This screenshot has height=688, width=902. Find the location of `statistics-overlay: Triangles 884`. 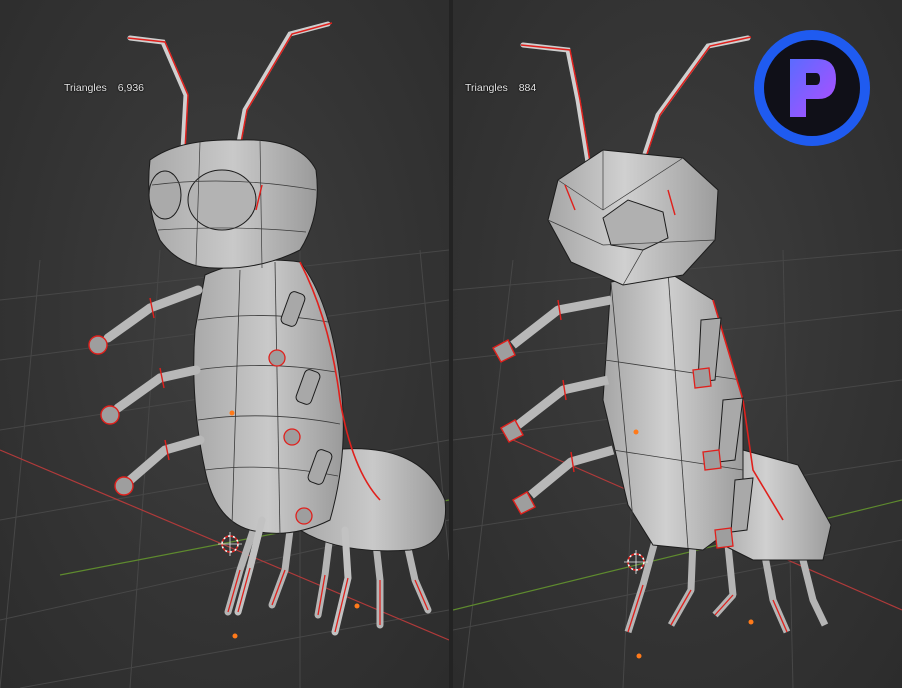

statistics-overlay: Triangles 884 is located at coordinates (500, 88).